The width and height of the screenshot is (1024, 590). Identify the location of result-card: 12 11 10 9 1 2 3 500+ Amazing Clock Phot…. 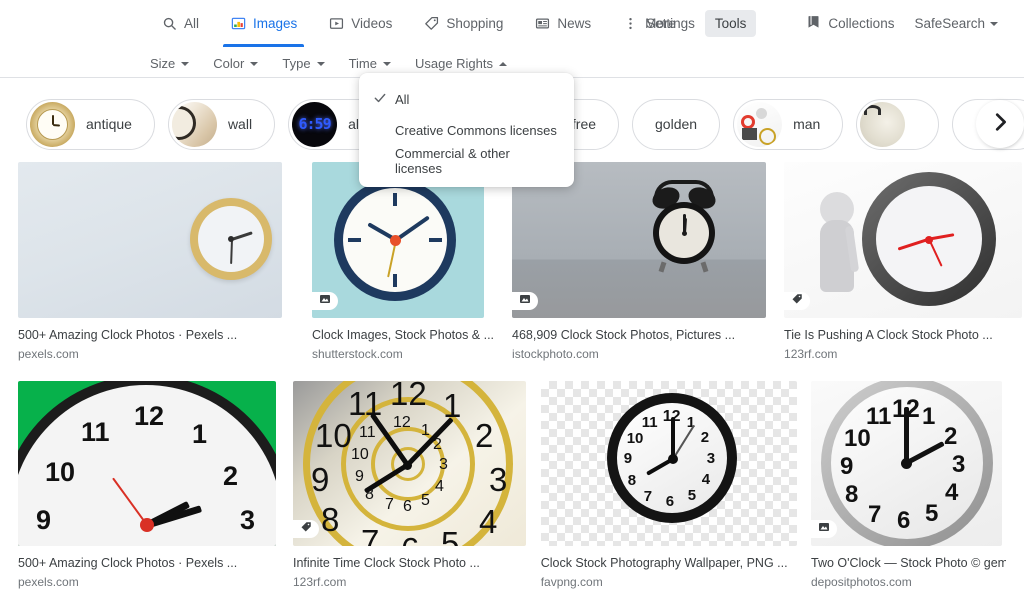
(147, 485).